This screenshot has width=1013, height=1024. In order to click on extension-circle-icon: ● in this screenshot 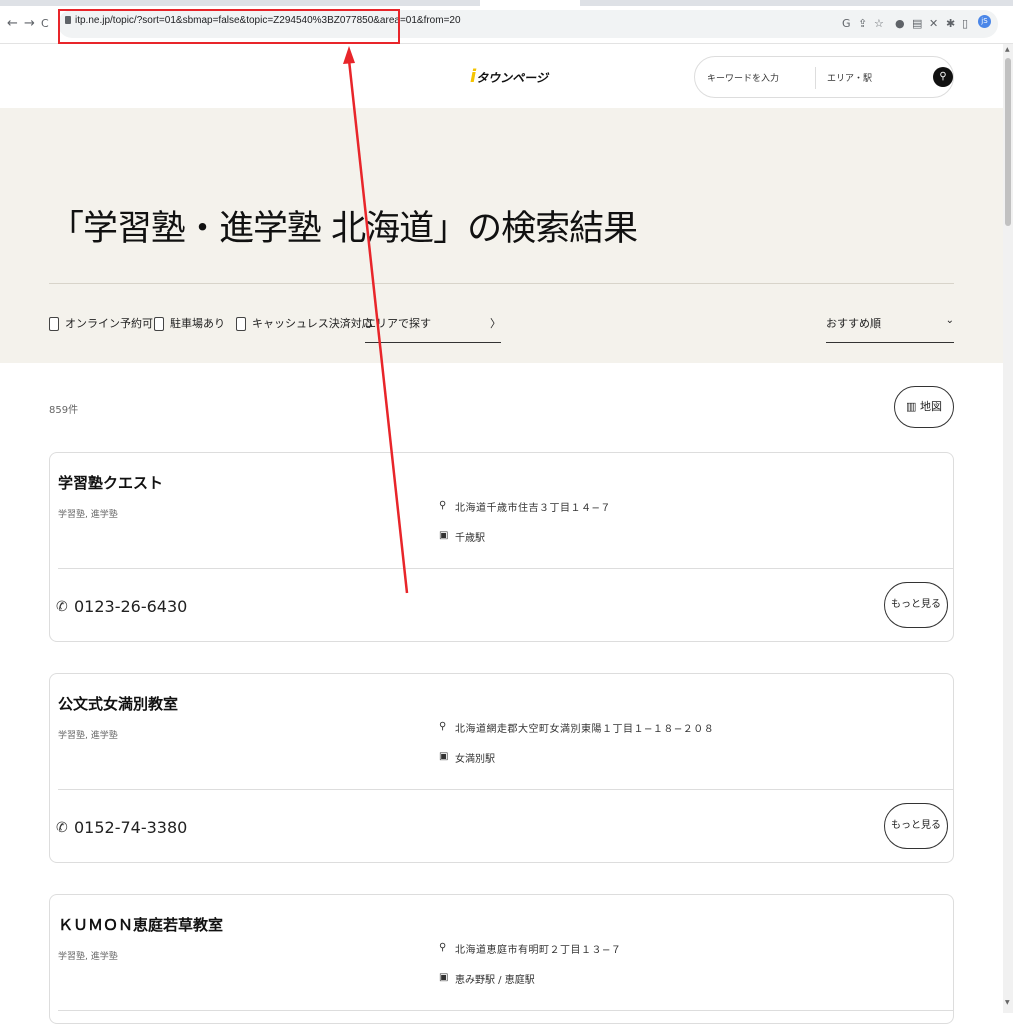, I will do `click(900, 23)`.